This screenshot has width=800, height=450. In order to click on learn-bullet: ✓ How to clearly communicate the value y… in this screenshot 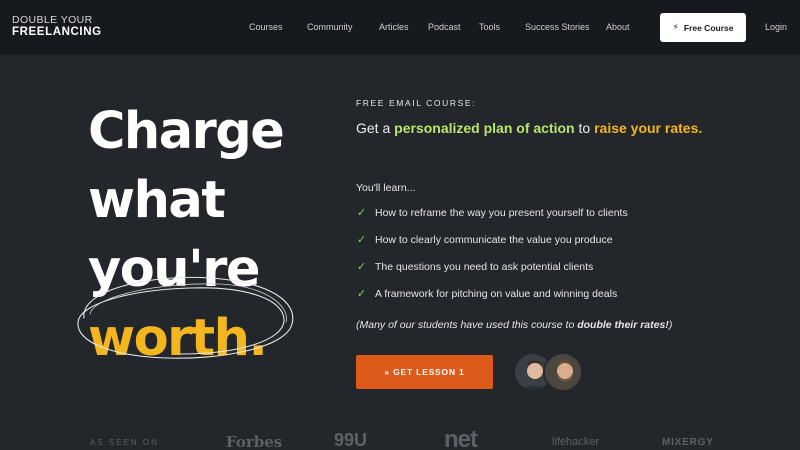, I will do `click(484, 240)`.